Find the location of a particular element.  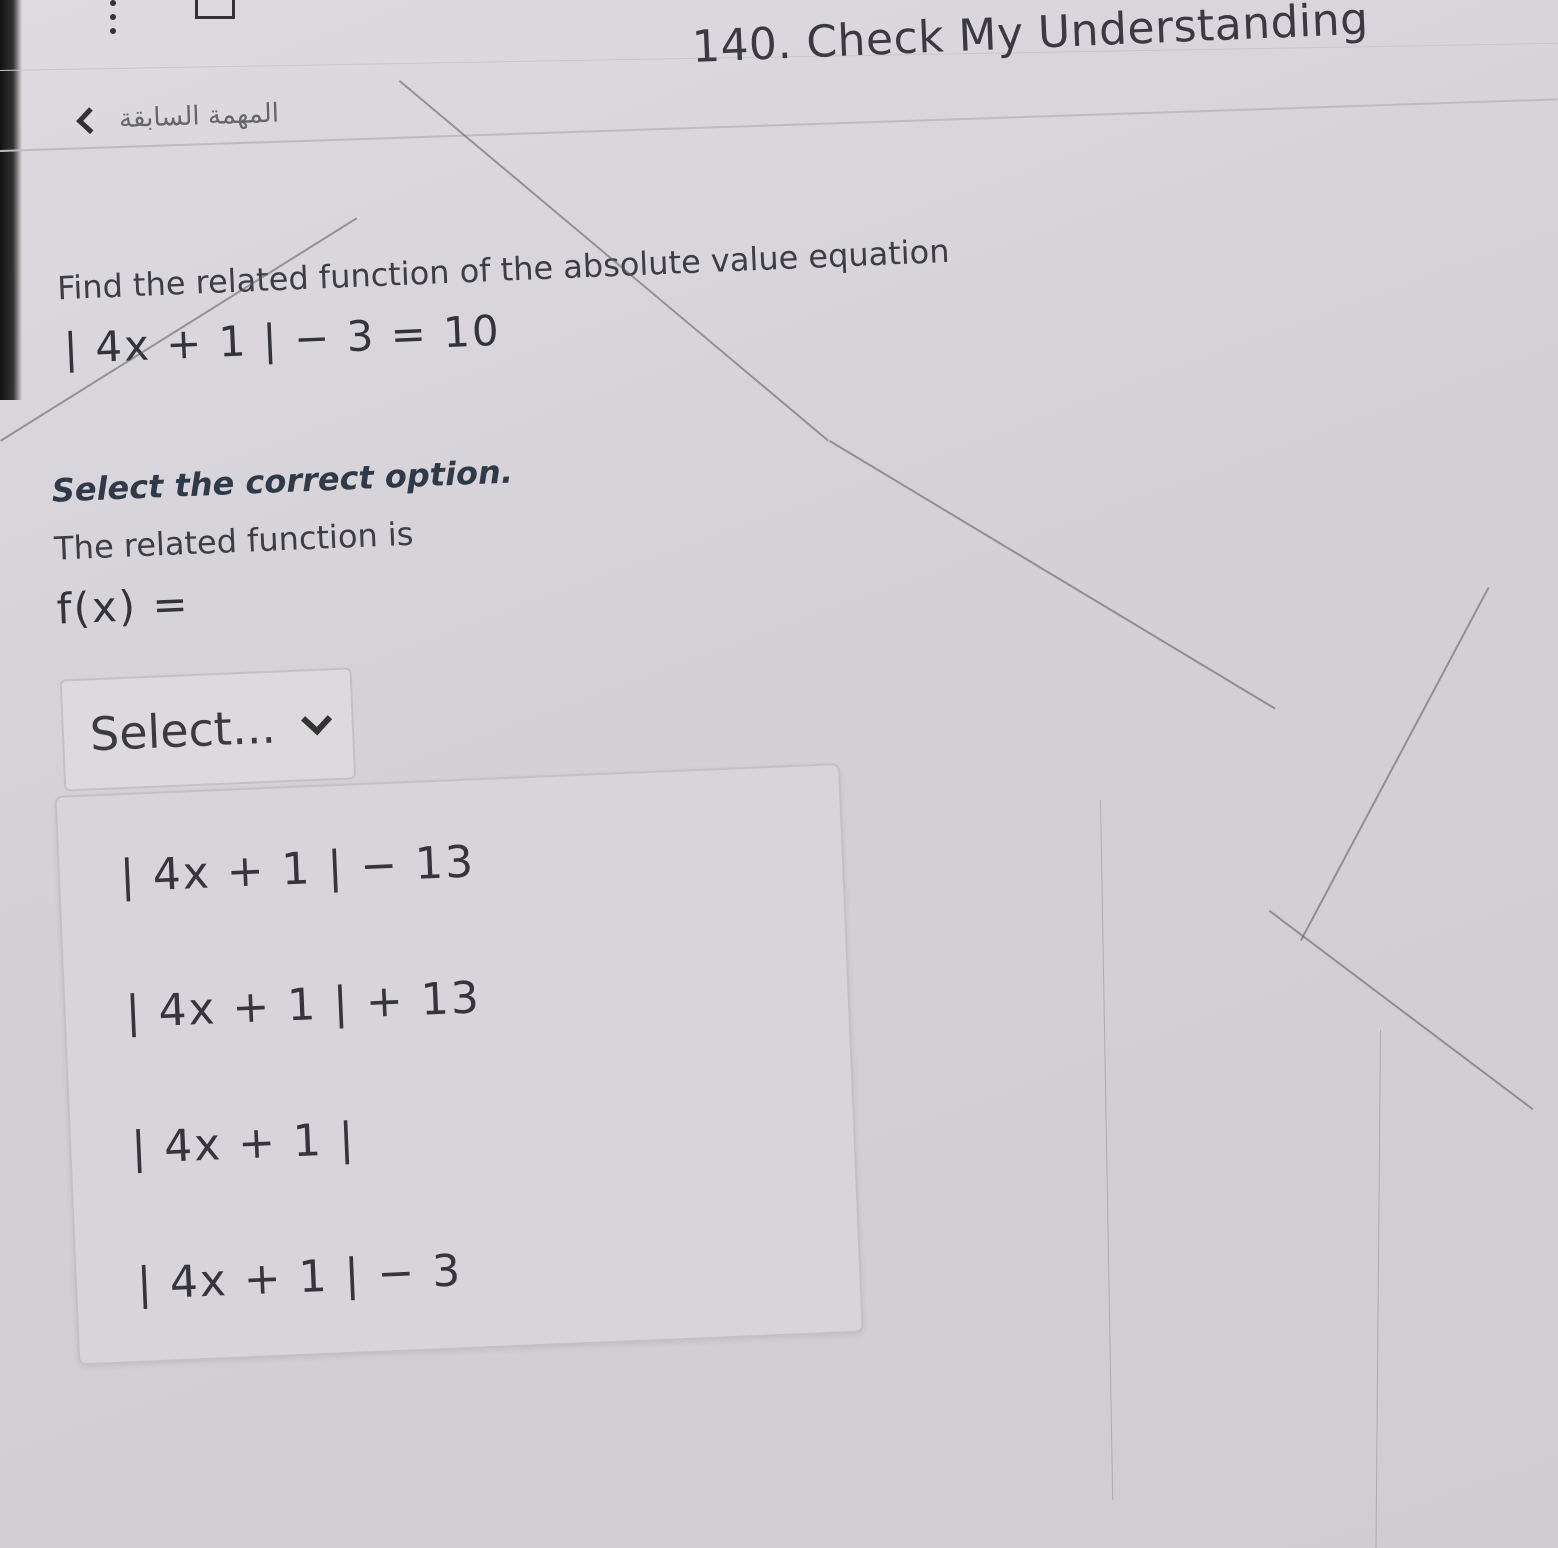

back-to-previous-task: المهمة السابقة is located at coordinates (178, 117).